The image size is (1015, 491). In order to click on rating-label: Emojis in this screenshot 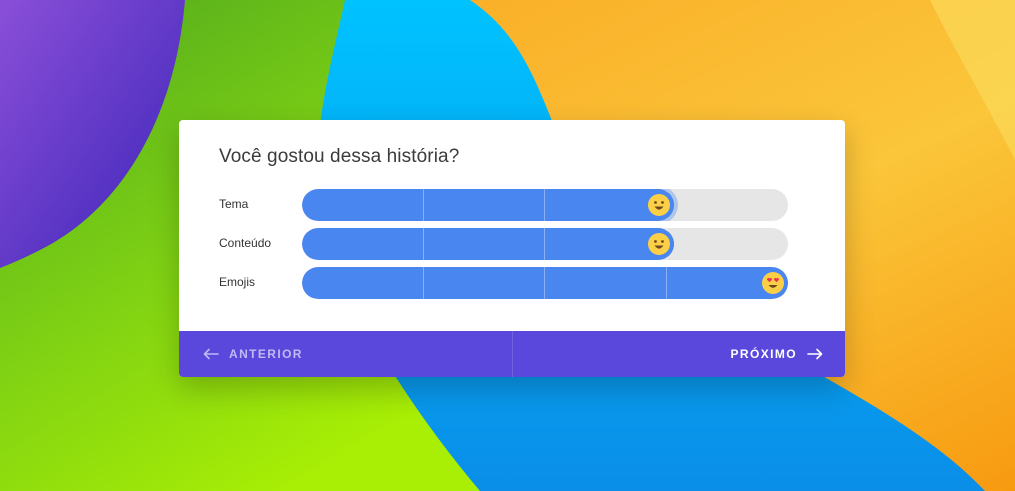, I will do `click(237, 282)`.